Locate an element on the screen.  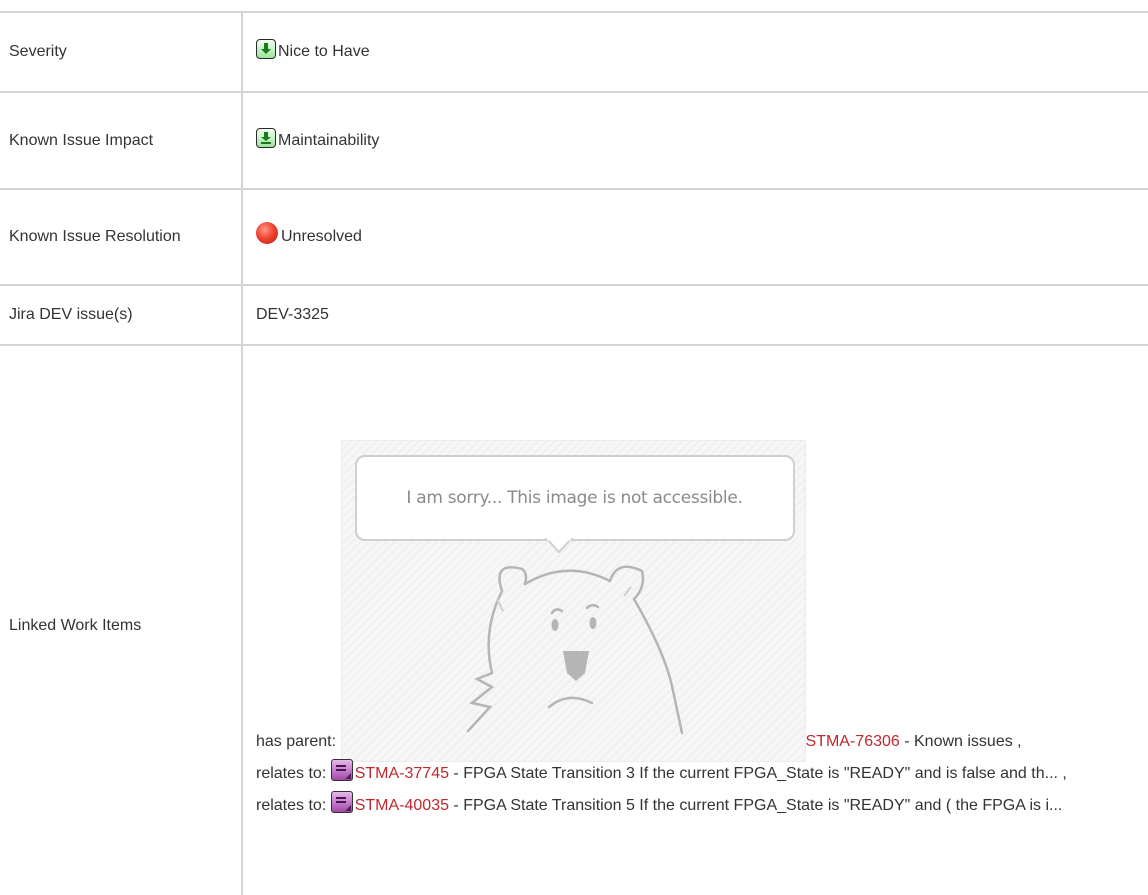
linked-item-id: STMA-37745 is located at coordinates (402, 773).